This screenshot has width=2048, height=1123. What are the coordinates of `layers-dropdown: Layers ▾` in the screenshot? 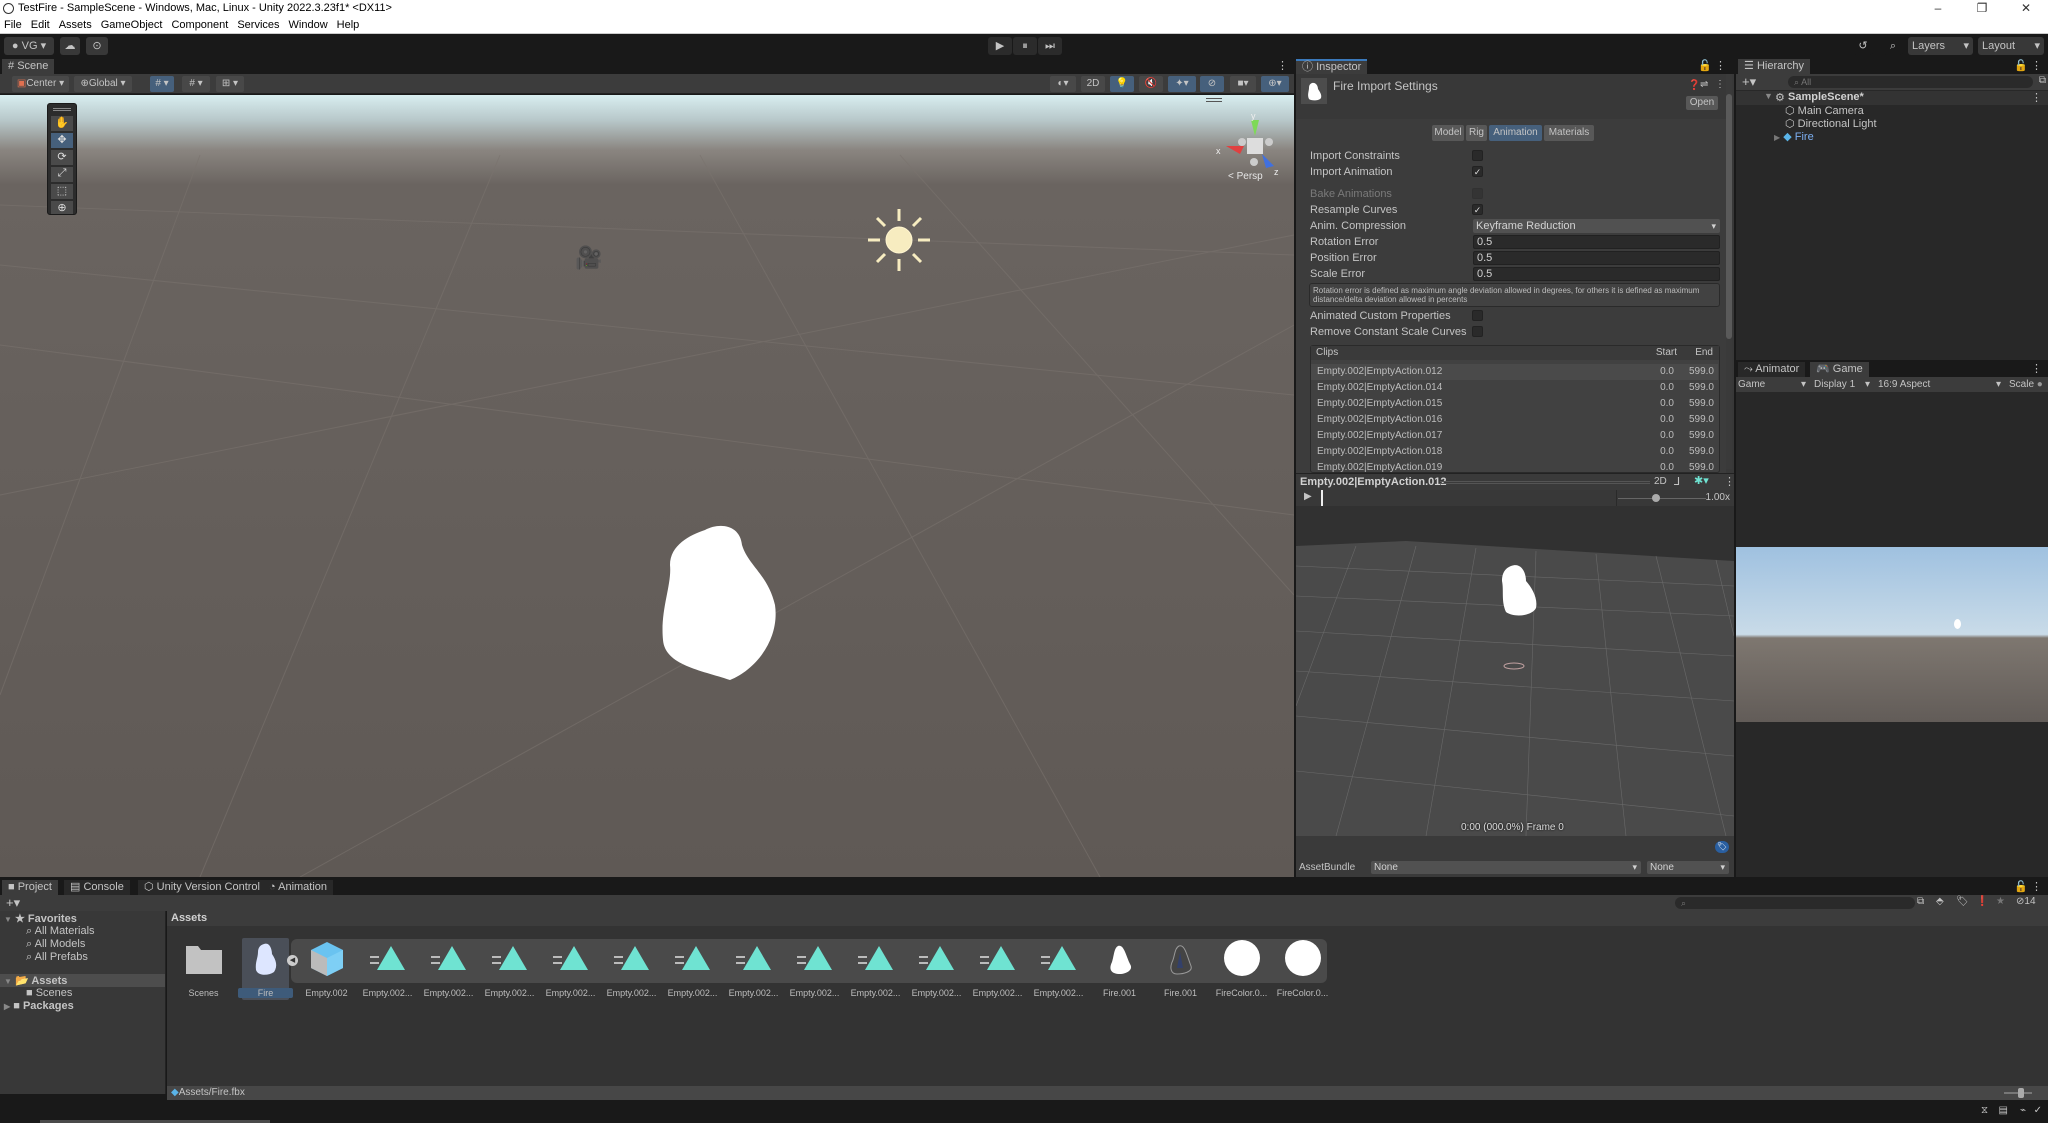 It's located at (1940, 46).